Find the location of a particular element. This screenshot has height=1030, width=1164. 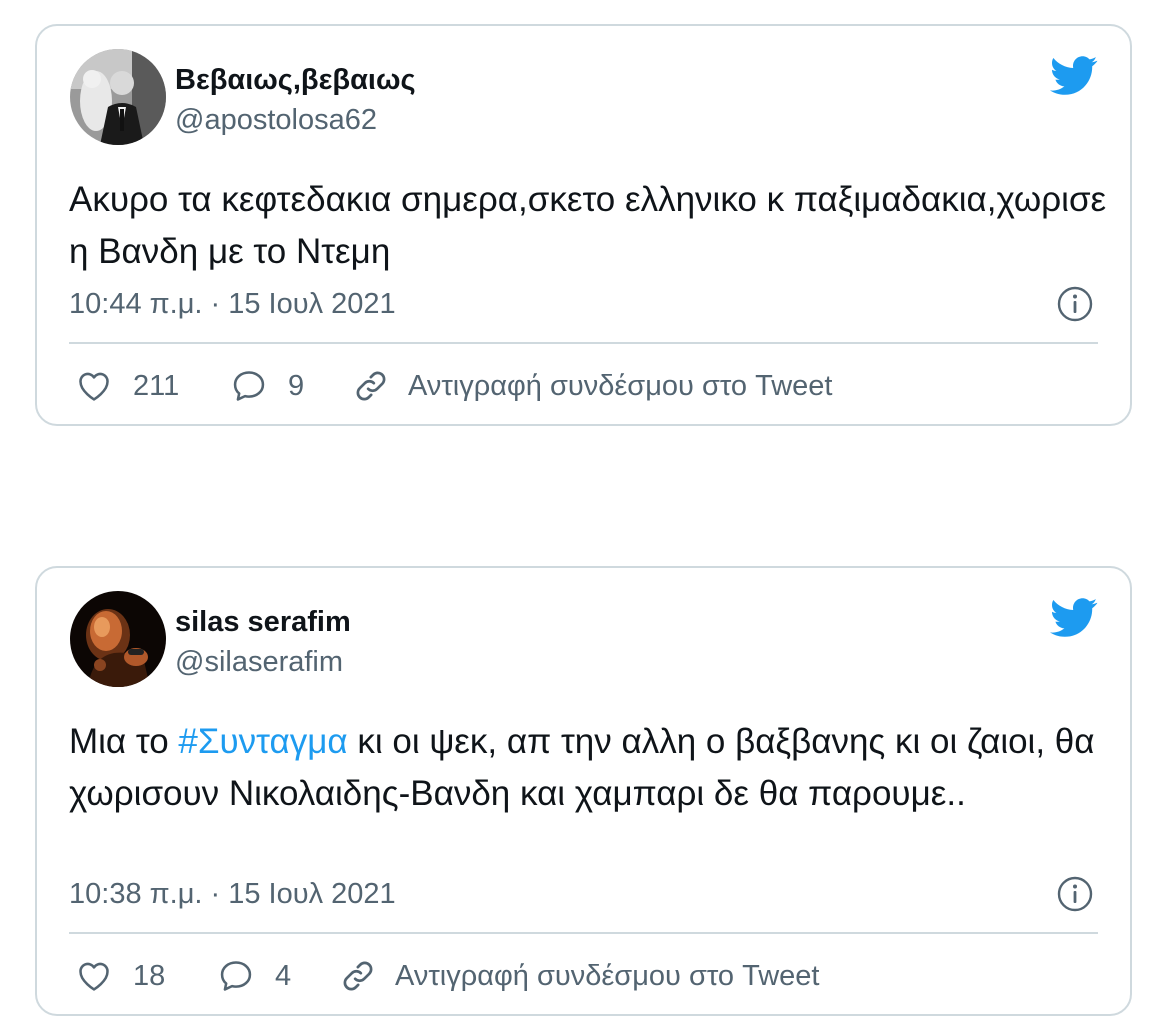

like-button: 211 is located at coordinates (152, 386).